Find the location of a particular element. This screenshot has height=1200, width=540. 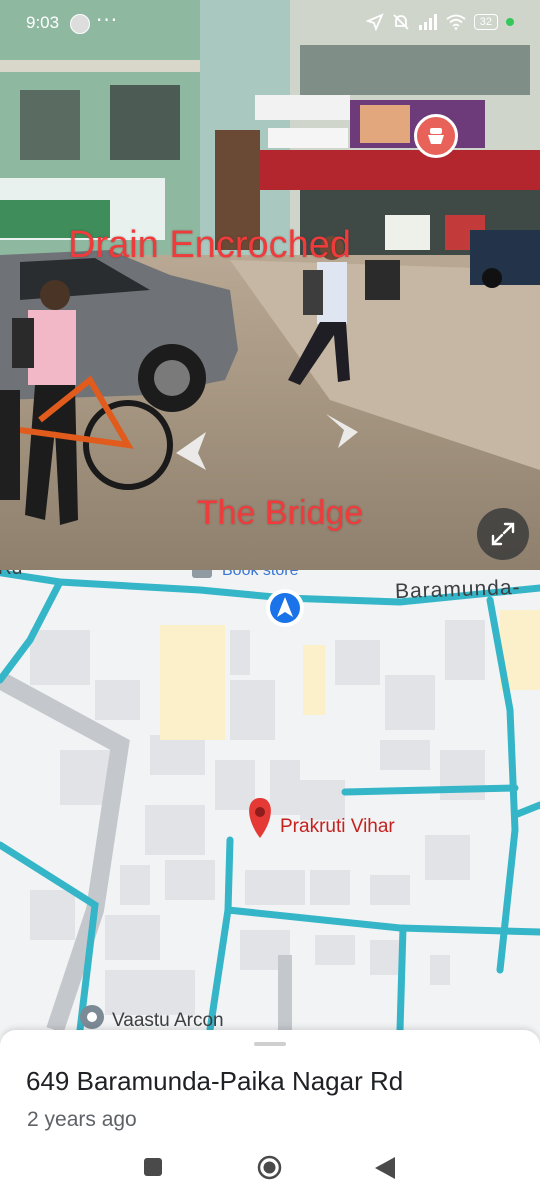

nav-back-chevron-icon is located at coordinates (190, 451).